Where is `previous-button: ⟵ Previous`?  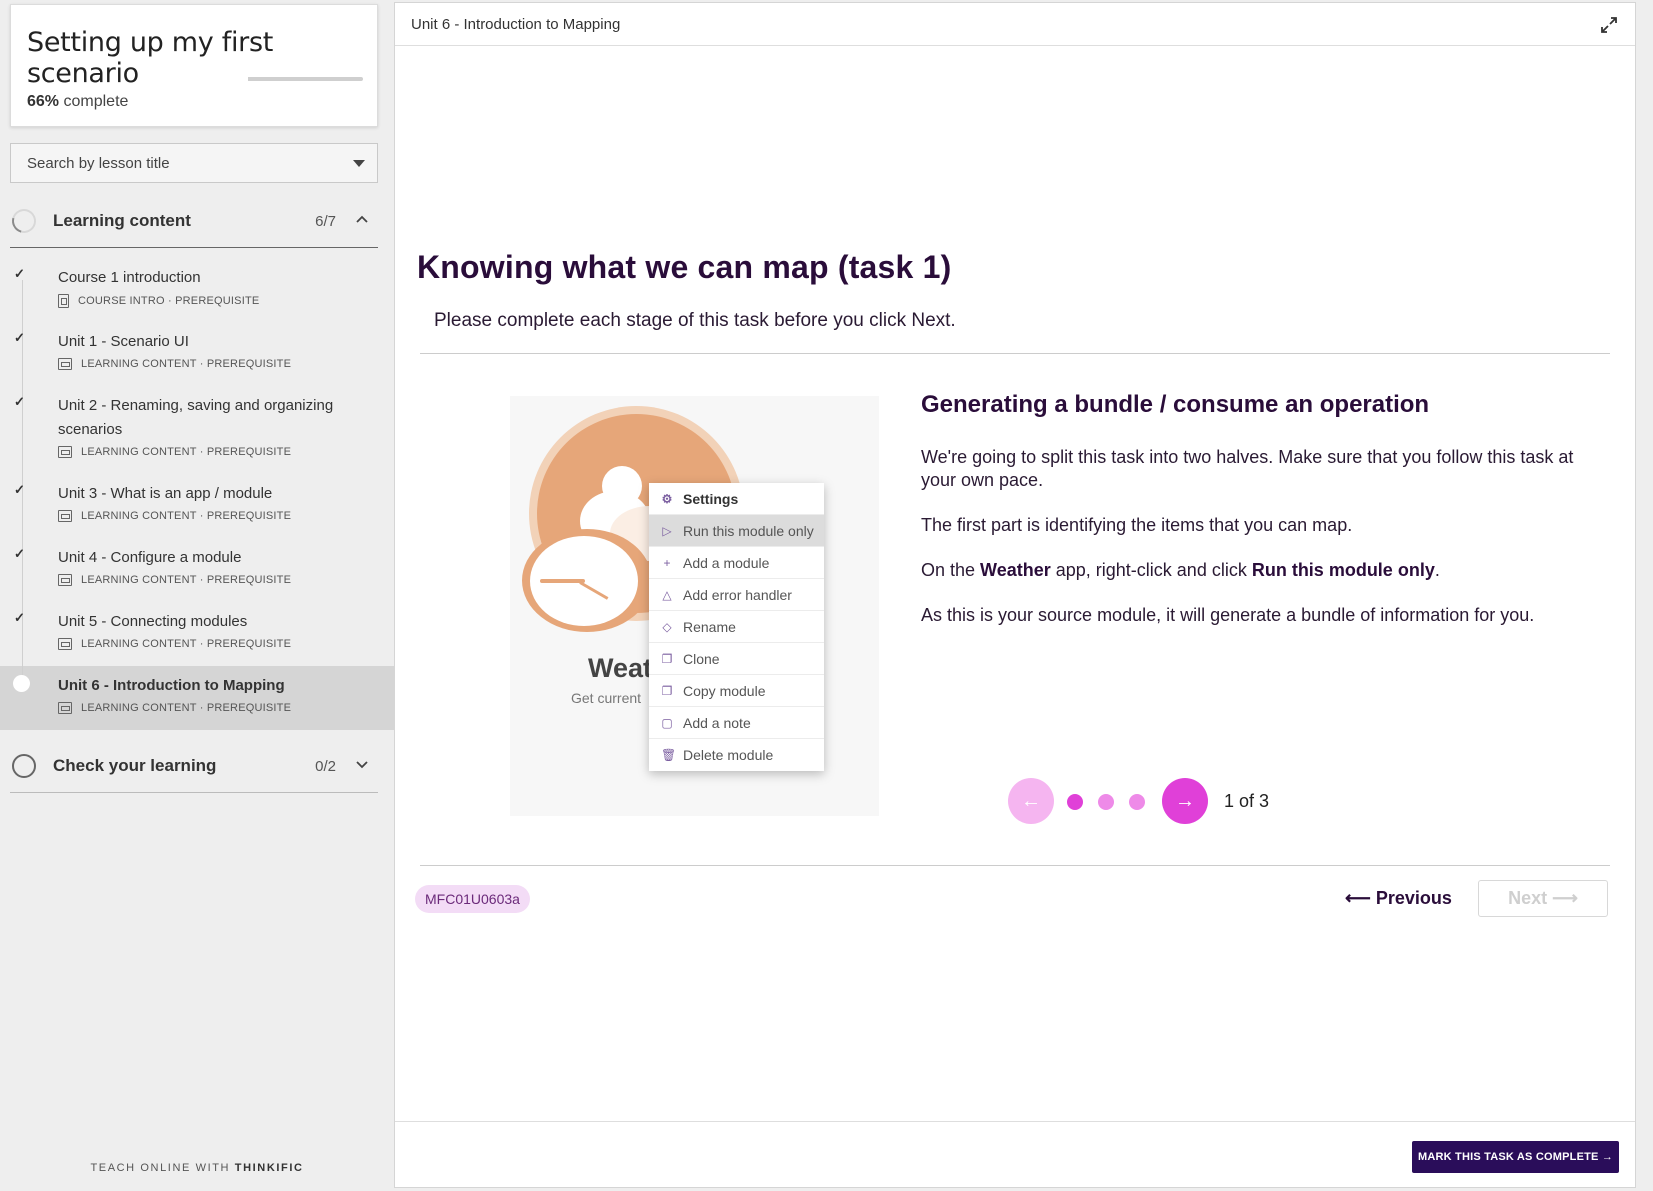
previous-button: ⟵ Previous is located at coordinates (1398, 898).